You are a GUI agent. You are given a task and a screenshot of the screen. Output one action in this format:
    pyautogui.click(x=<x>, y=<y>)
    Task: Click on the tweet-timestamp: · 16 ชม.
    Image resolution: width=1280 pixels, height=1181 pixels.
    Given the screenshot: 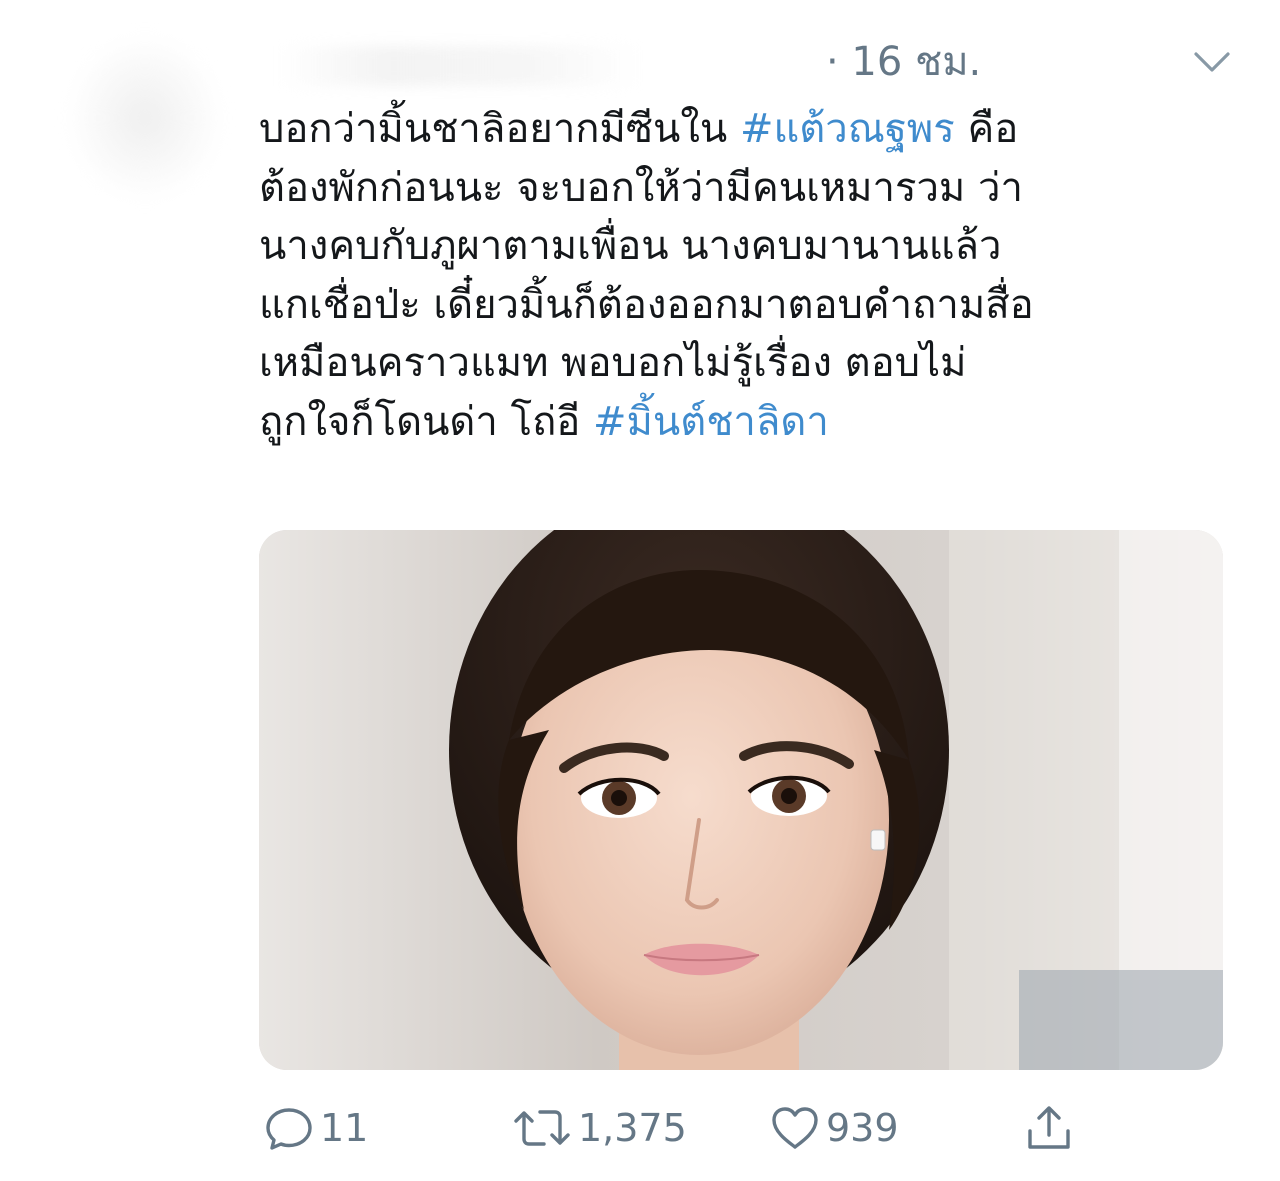 What is the action you would take?
    pyautogui.click(x=903, y=62)
    